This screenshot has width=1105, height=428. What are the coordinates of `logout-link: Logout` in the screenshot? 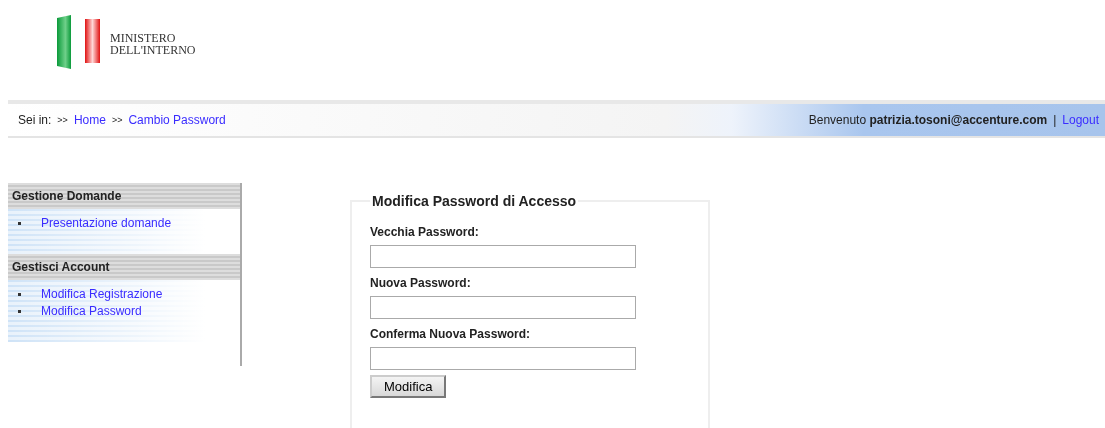 It's located at (1080, 120).